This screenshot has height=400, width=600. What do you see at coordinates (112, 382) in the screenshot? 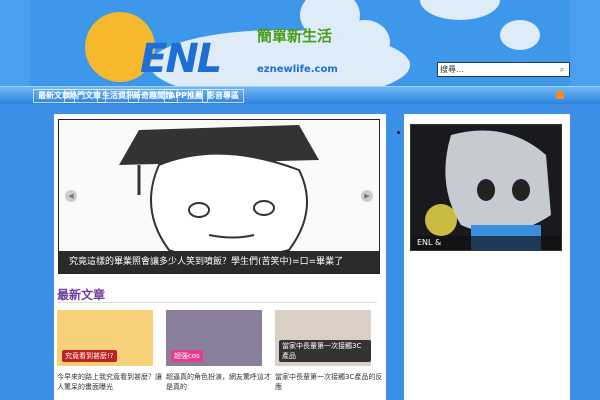
I see `post-title: 今早來的路上我究竟看到甚麼？讓人驚呆的畫面曝光` at bounding box center [112, 382].